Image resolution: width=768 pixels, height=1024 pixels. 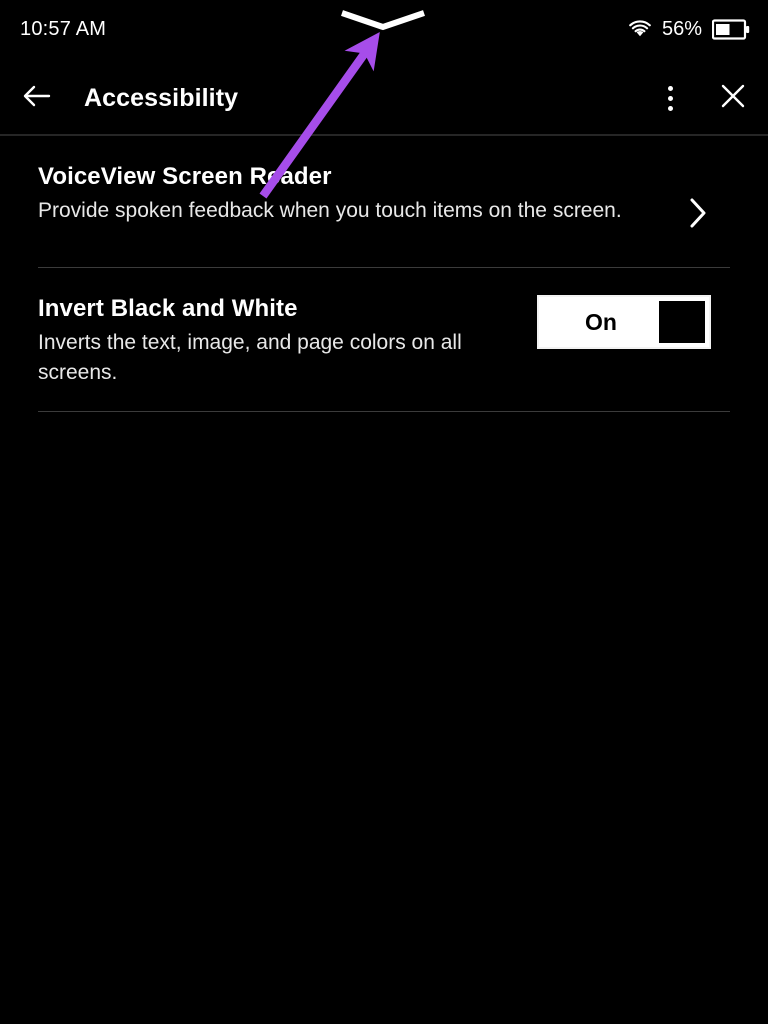 I want to click on setting-title: VoiceView Screen Reader, so click(x=185, y=176).